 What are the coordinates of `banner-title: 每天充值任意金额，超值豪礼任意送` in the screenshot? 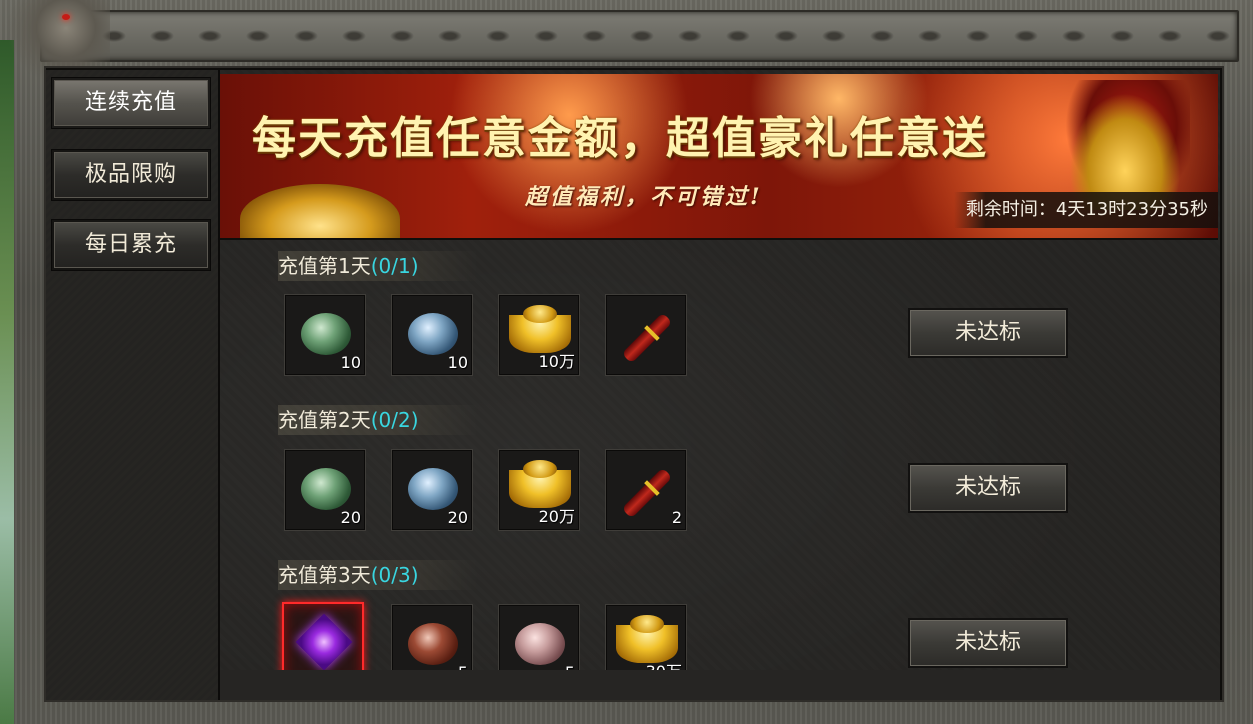 It's located at (620, 138).